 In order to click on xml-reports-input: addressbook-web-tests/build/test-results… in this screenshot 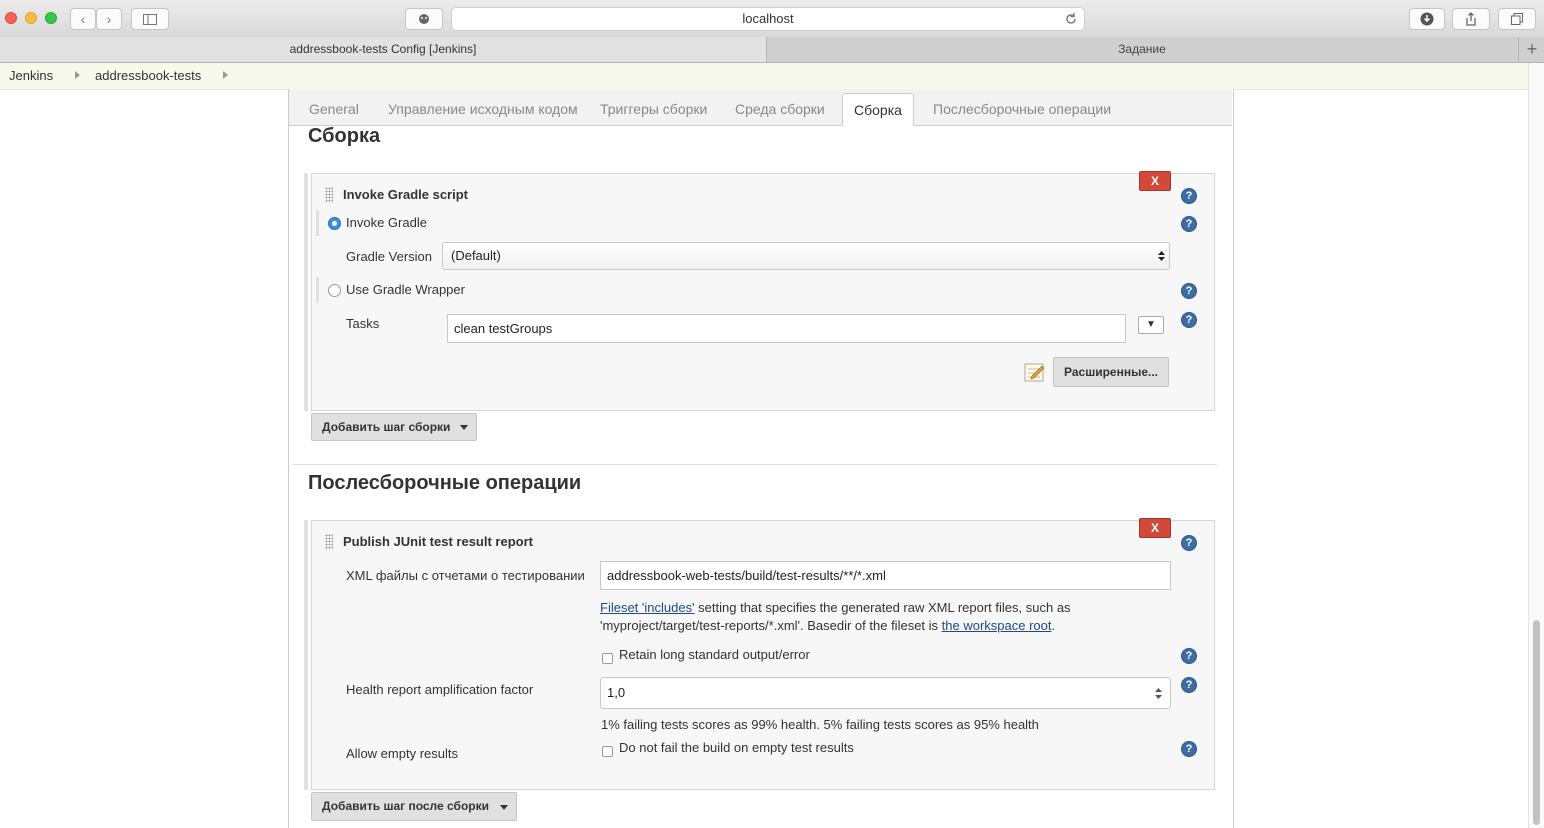, I will do `click(885, 575)`.